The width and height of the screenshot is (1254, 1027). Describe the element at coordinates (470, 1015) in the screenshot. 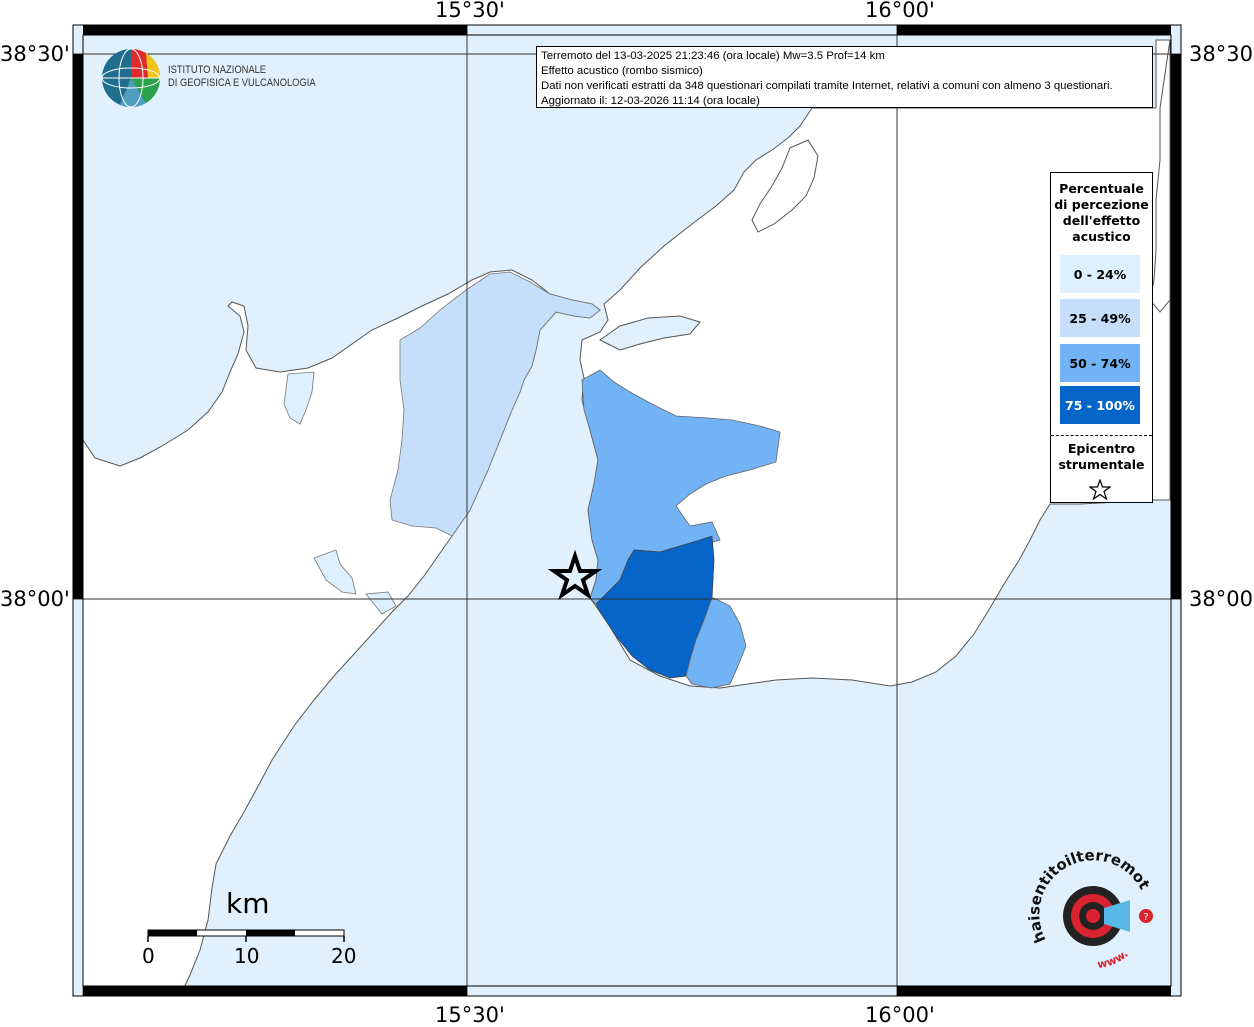

I see `lon-label-bottom-left: 15°30'` at that location.